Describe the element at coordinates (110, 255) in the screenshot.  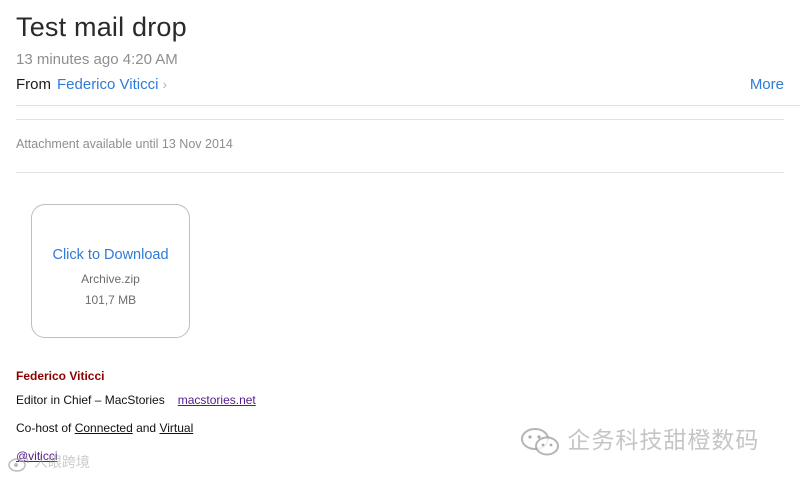
I see `download-link: Click to Download` at that location.